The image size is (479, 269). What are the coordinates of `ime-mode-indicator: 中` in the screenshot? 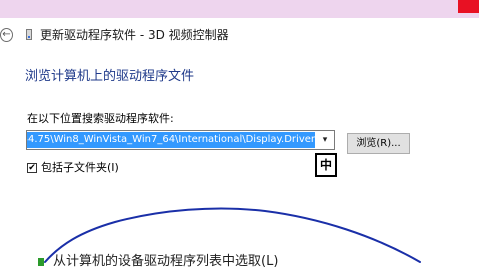 It's located at (326, 165).